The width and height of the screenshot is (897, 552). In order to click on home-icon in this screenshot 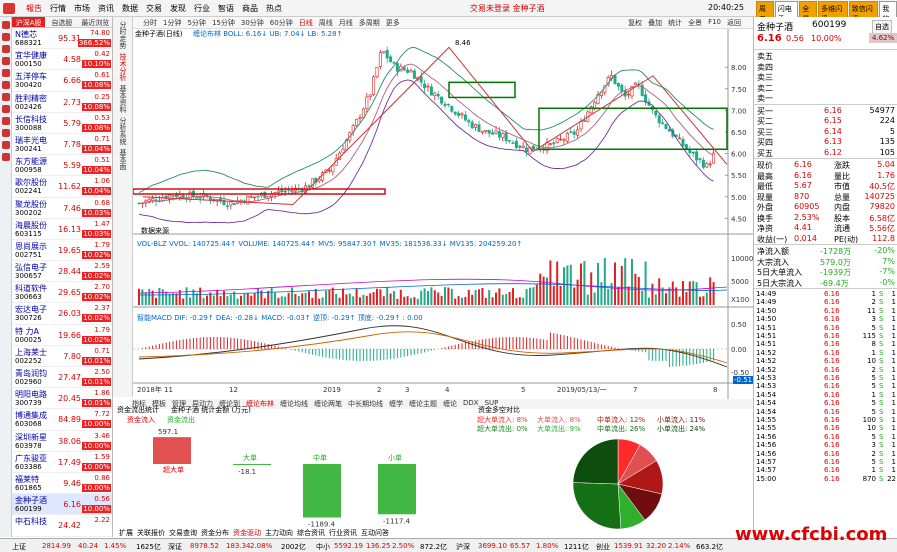, I will do `click(6, 25)`.